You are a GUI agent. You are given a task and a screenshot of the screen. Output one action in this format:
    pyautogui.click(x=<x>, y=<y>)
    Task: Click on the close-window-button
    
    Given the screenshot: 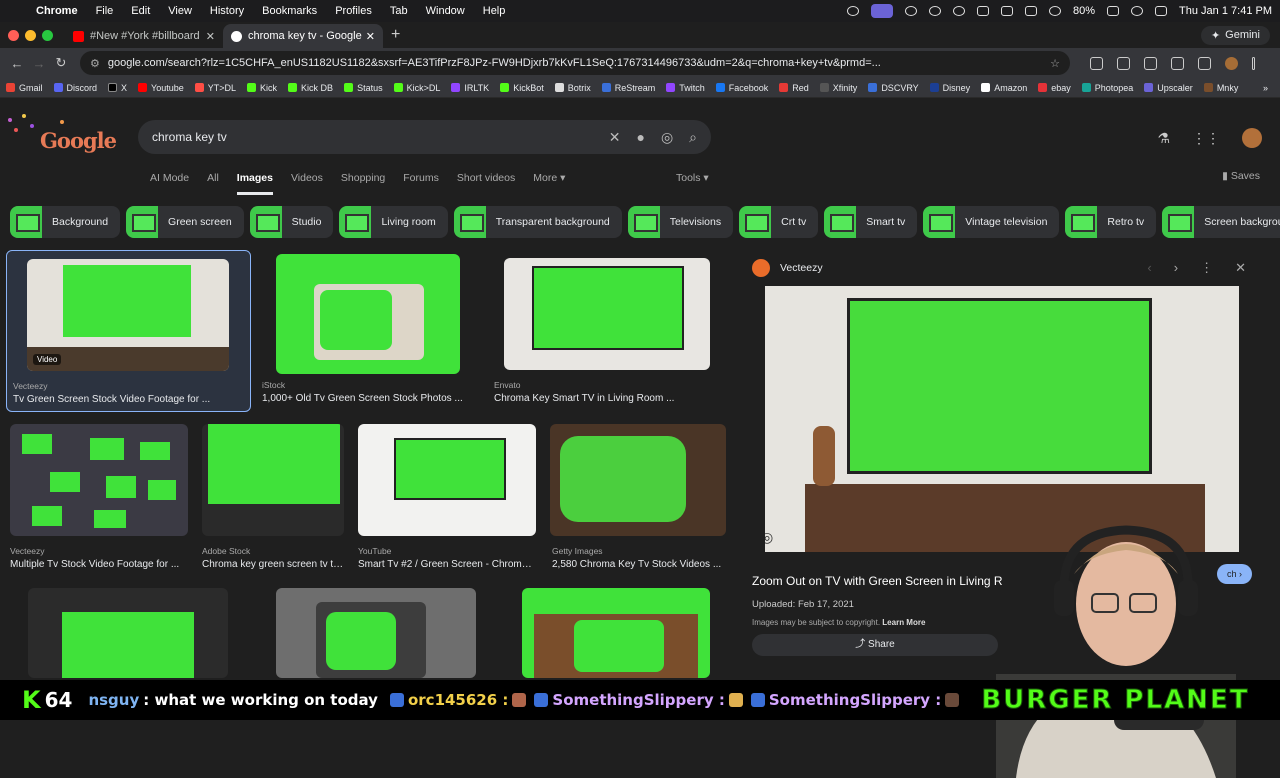 What is the action you would take?
    pyautogui.click(x=13, y=35)
    